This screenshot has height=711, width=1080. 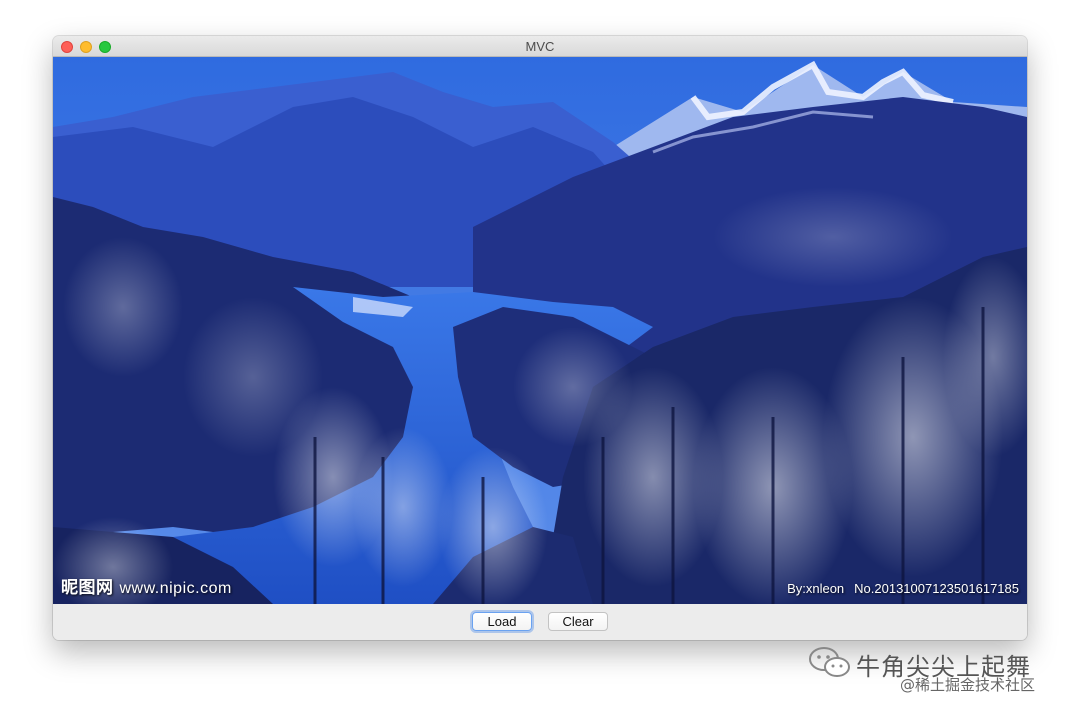 I want to click on wechat-icon, so click(x=829, y=662).